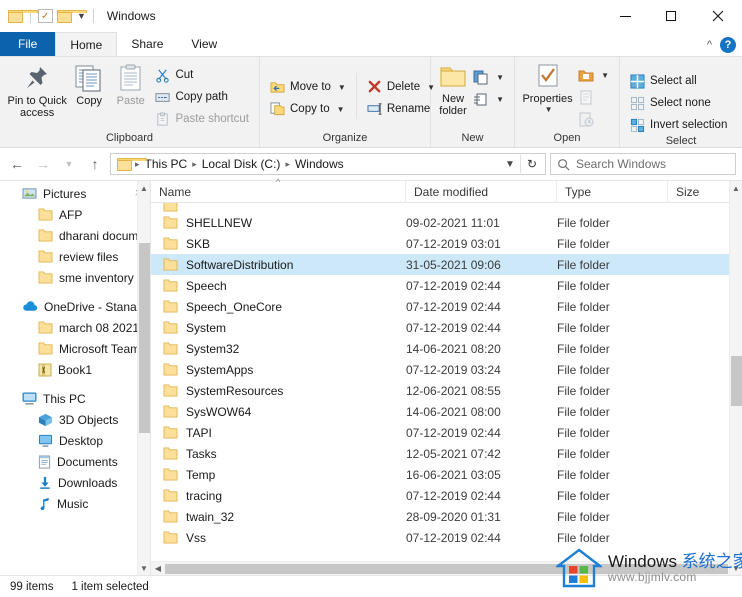 Image resolution: width=742 pixels, height=597 pixels. Describe the element at coordinates (131, 78) in the screenshot. I see `paste-icon` at that location.